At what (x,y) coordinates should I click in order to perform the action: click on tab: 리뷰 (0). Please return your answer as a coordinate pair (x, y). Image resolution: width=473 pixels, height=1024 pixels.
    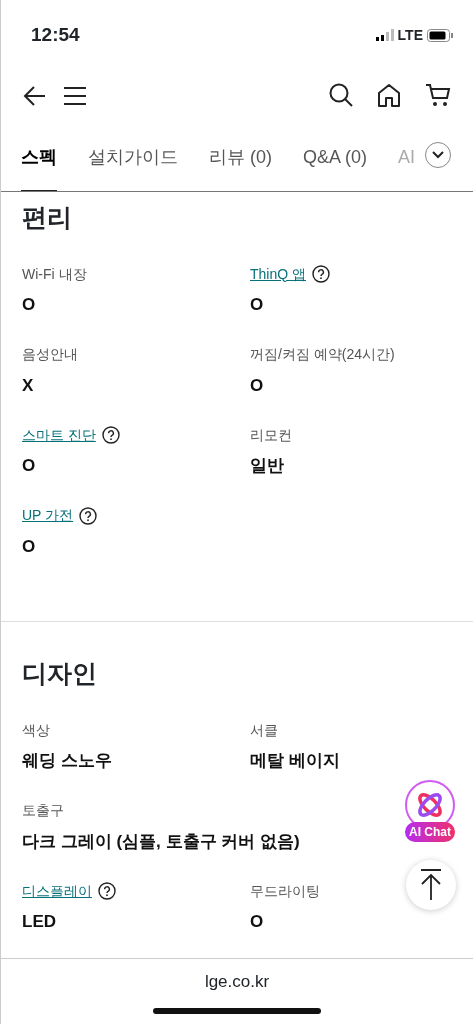
    Looking at the image, I should click on (240, 158).